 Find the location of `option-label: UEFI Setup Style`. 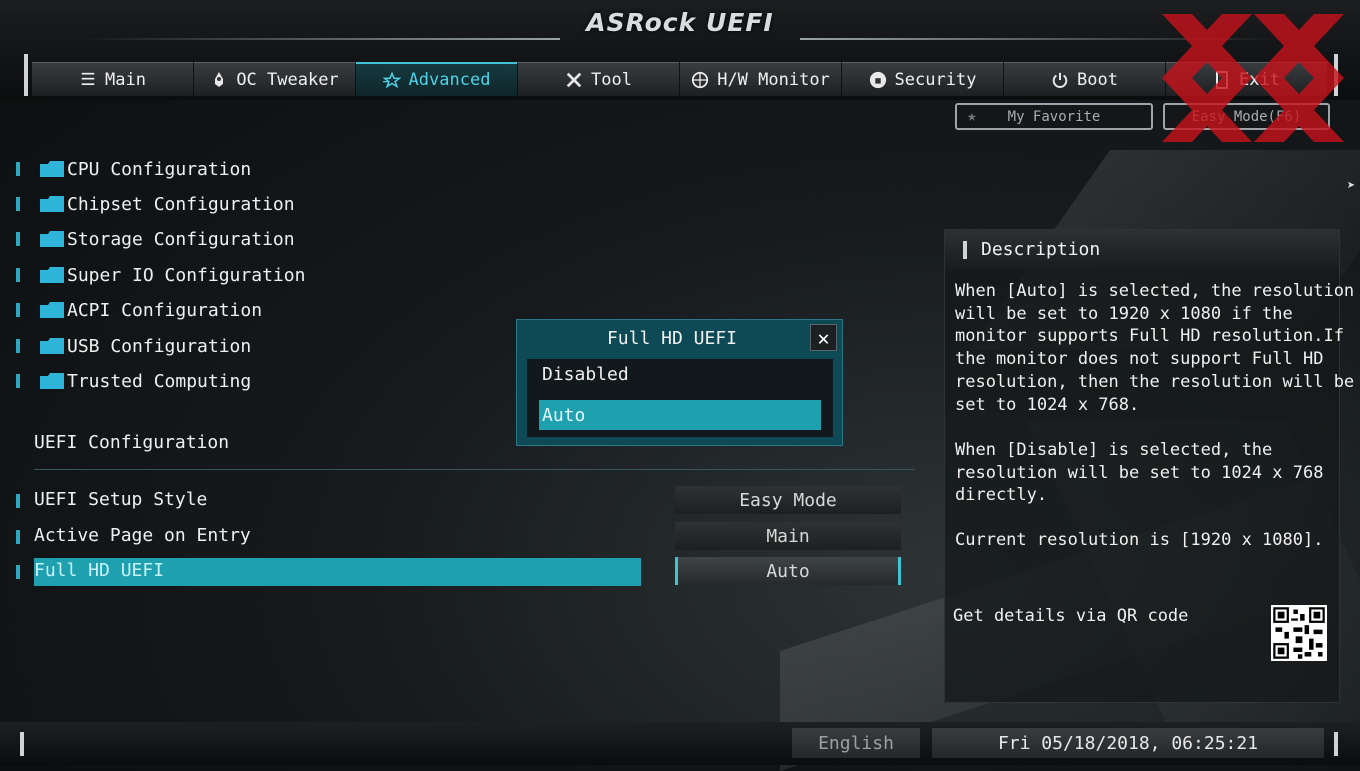

option-label: UEFI Setup Style is located at coordinates (121, 499).